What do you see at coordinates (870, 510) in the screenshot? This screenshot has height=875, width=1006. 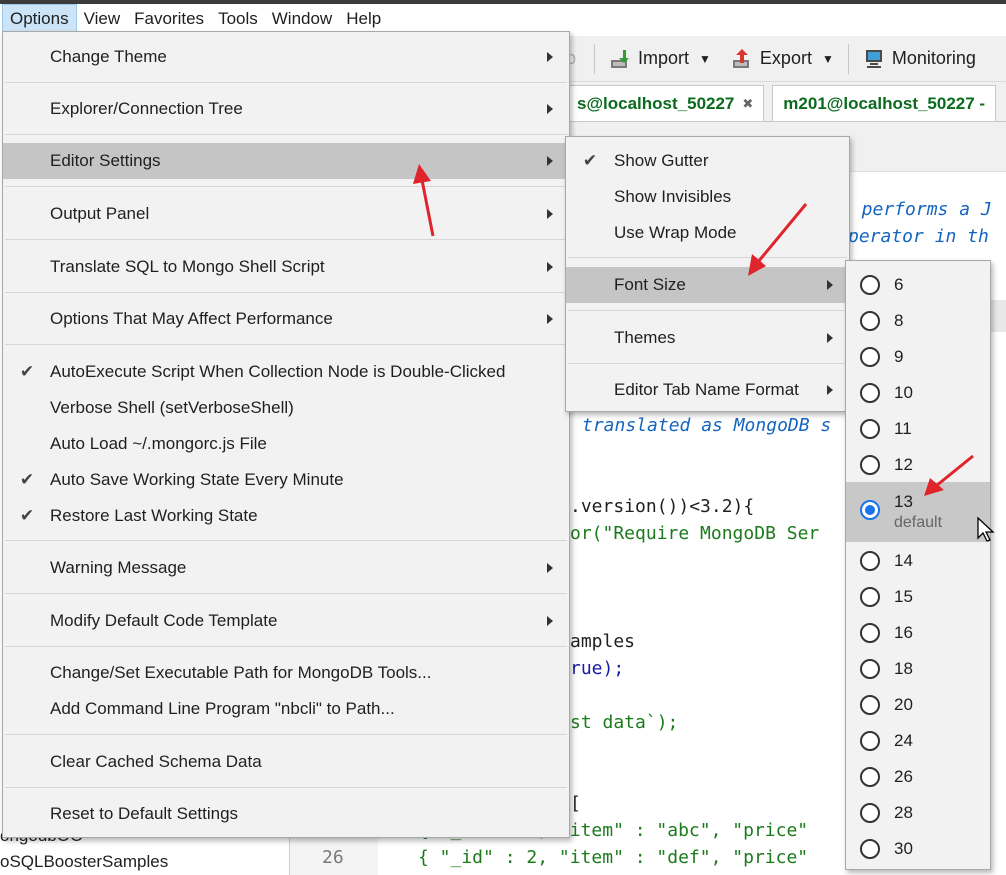 I see `radio-button-selected` at bounding box center [870, 510].